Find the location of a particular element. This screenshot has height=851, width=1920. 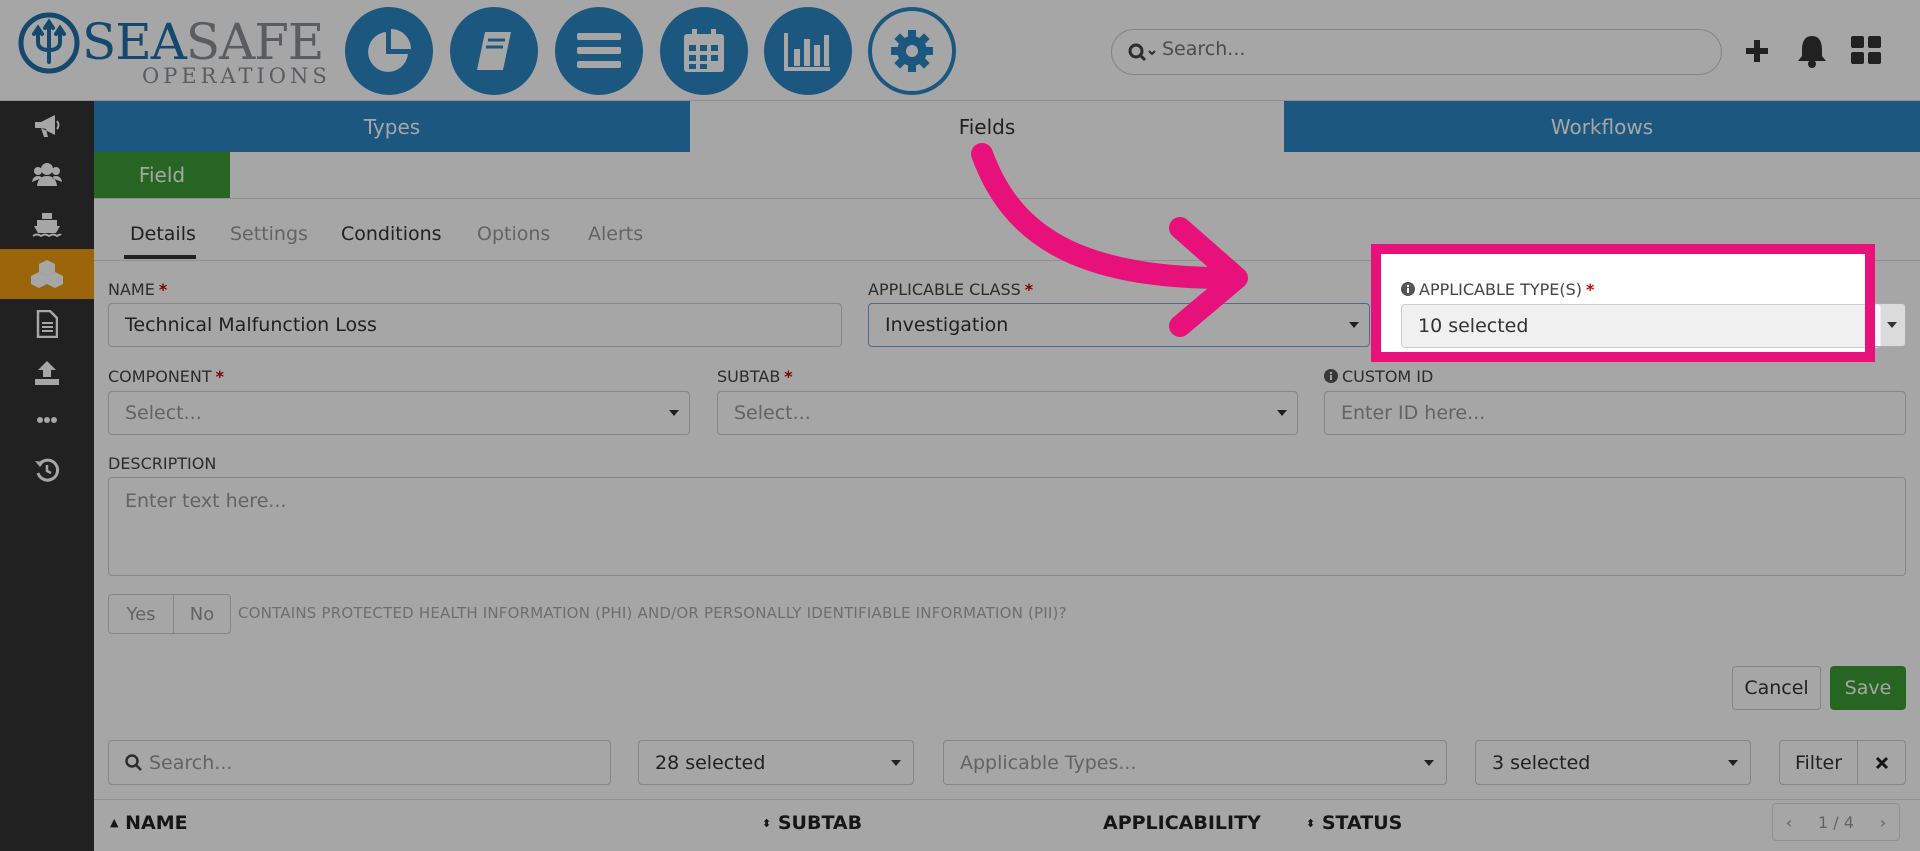

column-header-status: ⬍ STATUS is located at coordinates (1354, 823).